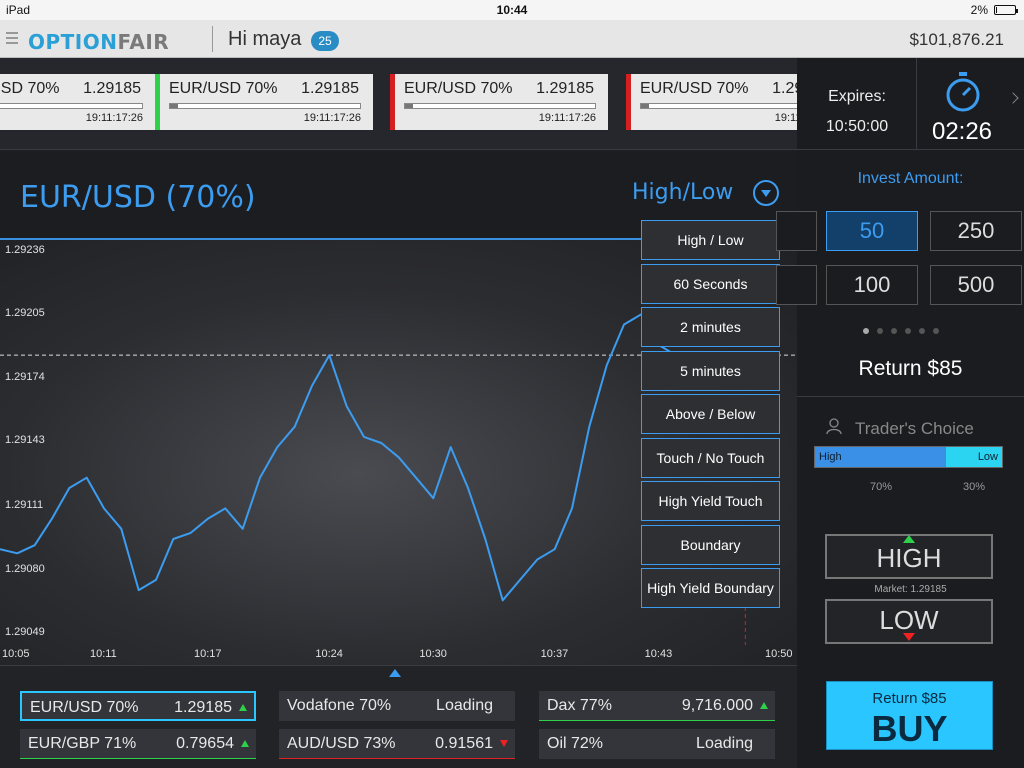  I want to click on asset-row: EUR/USD 70% 1.29185, so click(138, 706).